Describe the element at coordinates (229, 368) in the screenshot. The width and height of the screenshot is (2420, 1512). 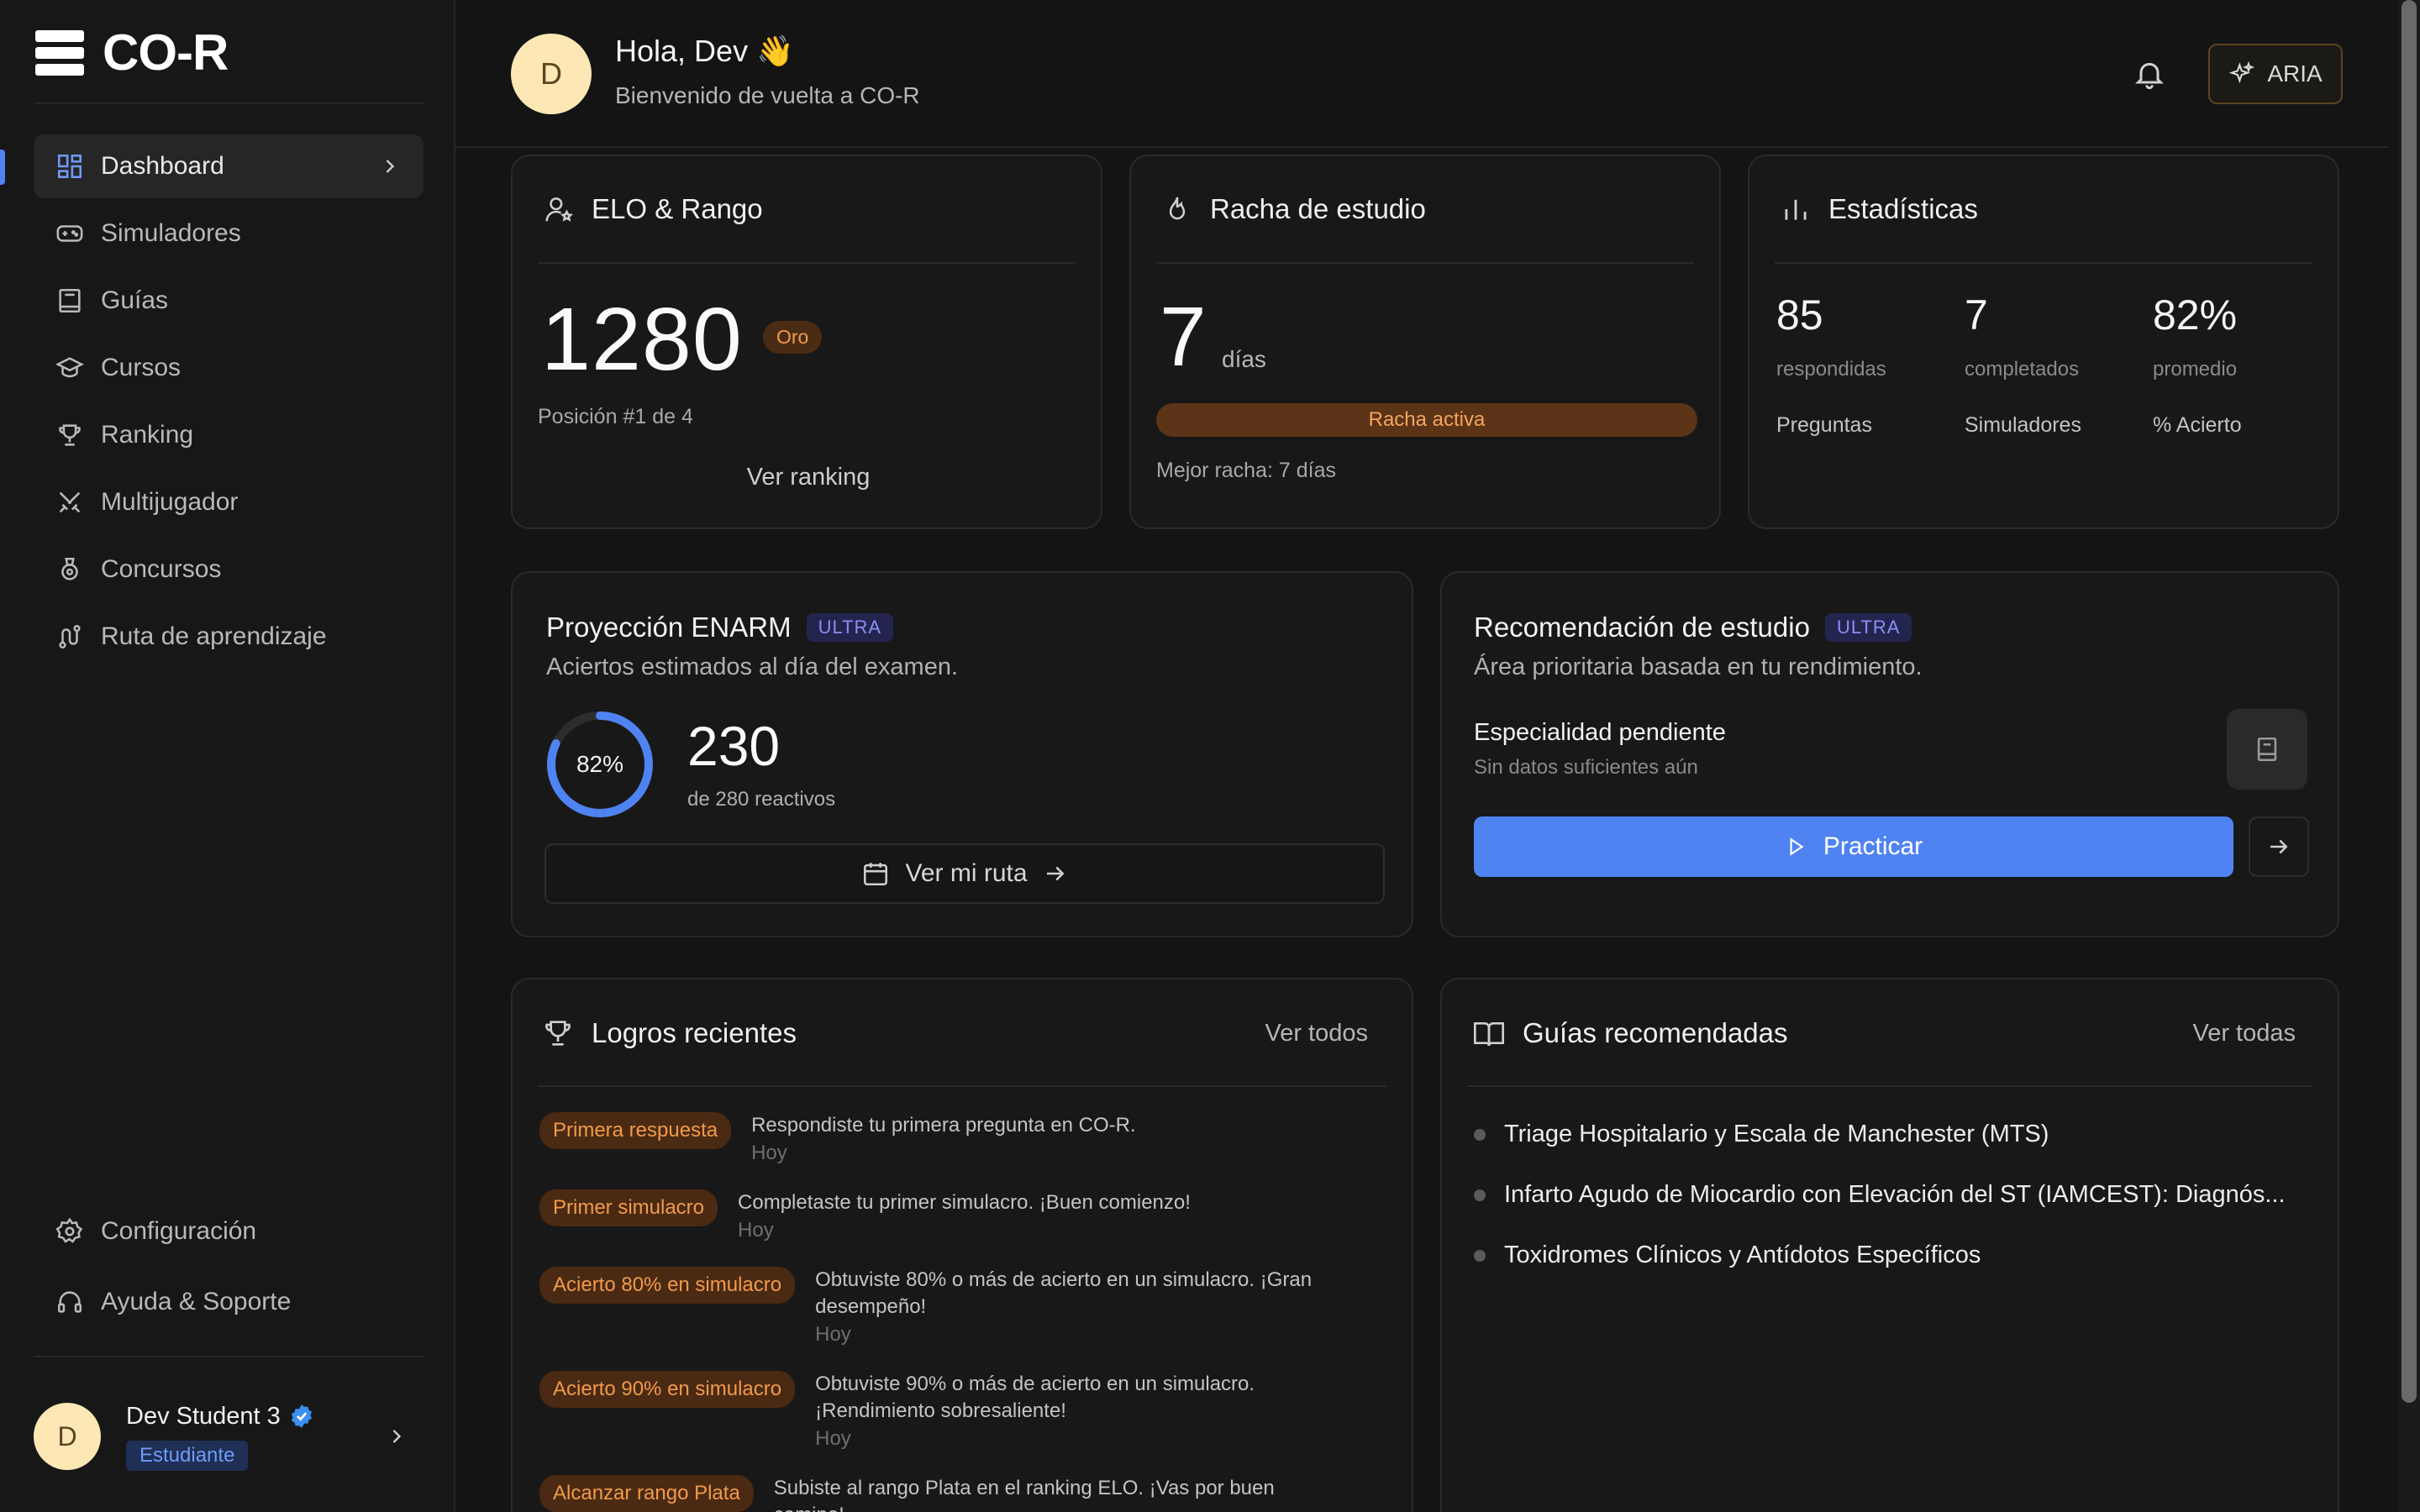
I see `sidebar-item-cursos: Cursos` at that location.